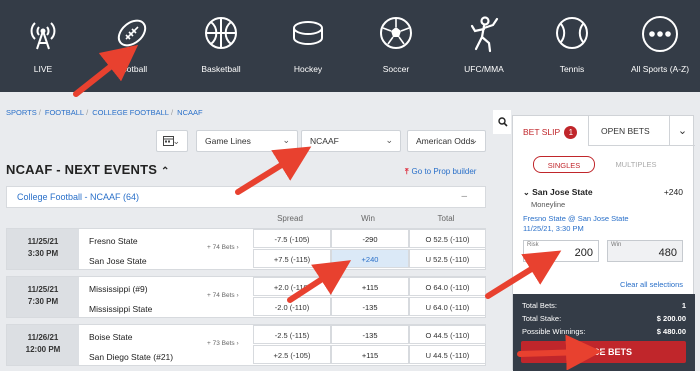 This screenshot has width=700, height=371. I want to click on possible-winnings-row: Possible Winnings: $ 480.00, so click(604, 331).